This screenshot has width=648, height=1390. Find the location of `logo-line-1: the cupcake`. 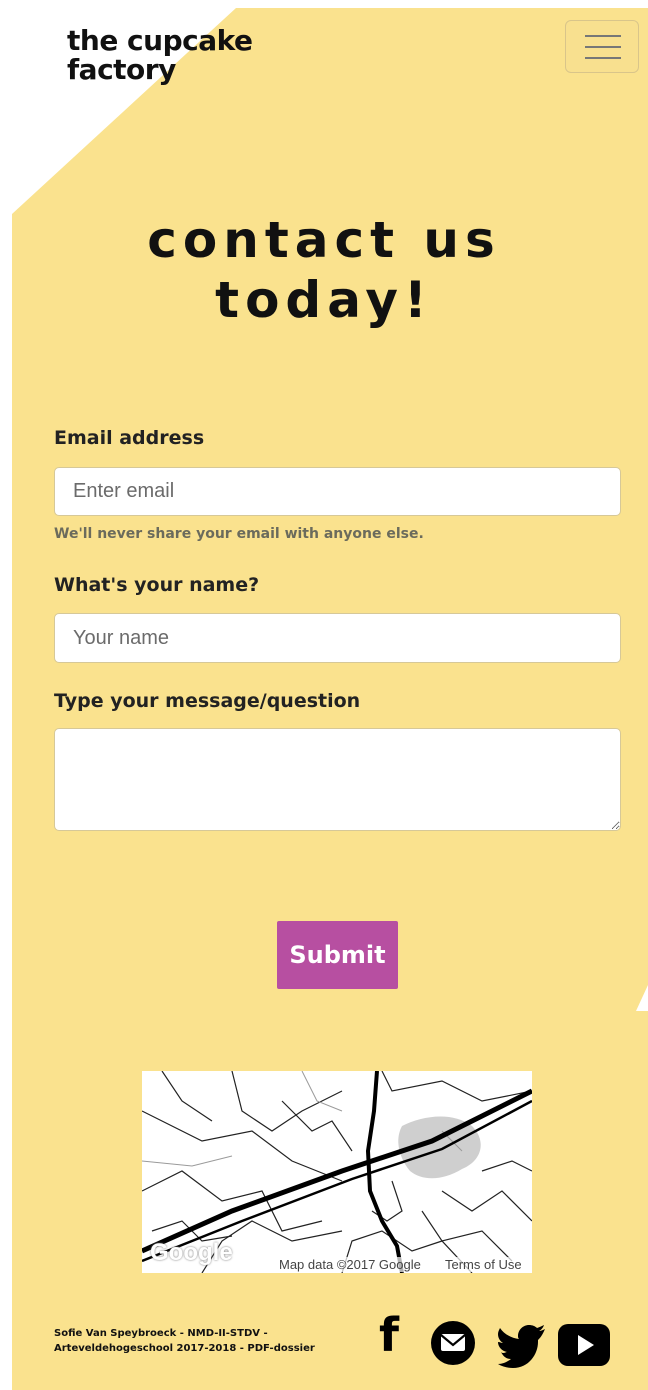

logo-line-1: the cupcake is located at coordinates (160, 40).